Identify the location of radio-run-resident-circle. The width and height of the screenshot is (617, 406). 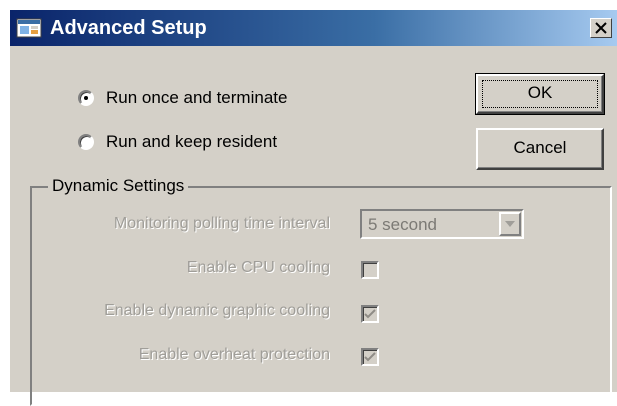
(86, 142).